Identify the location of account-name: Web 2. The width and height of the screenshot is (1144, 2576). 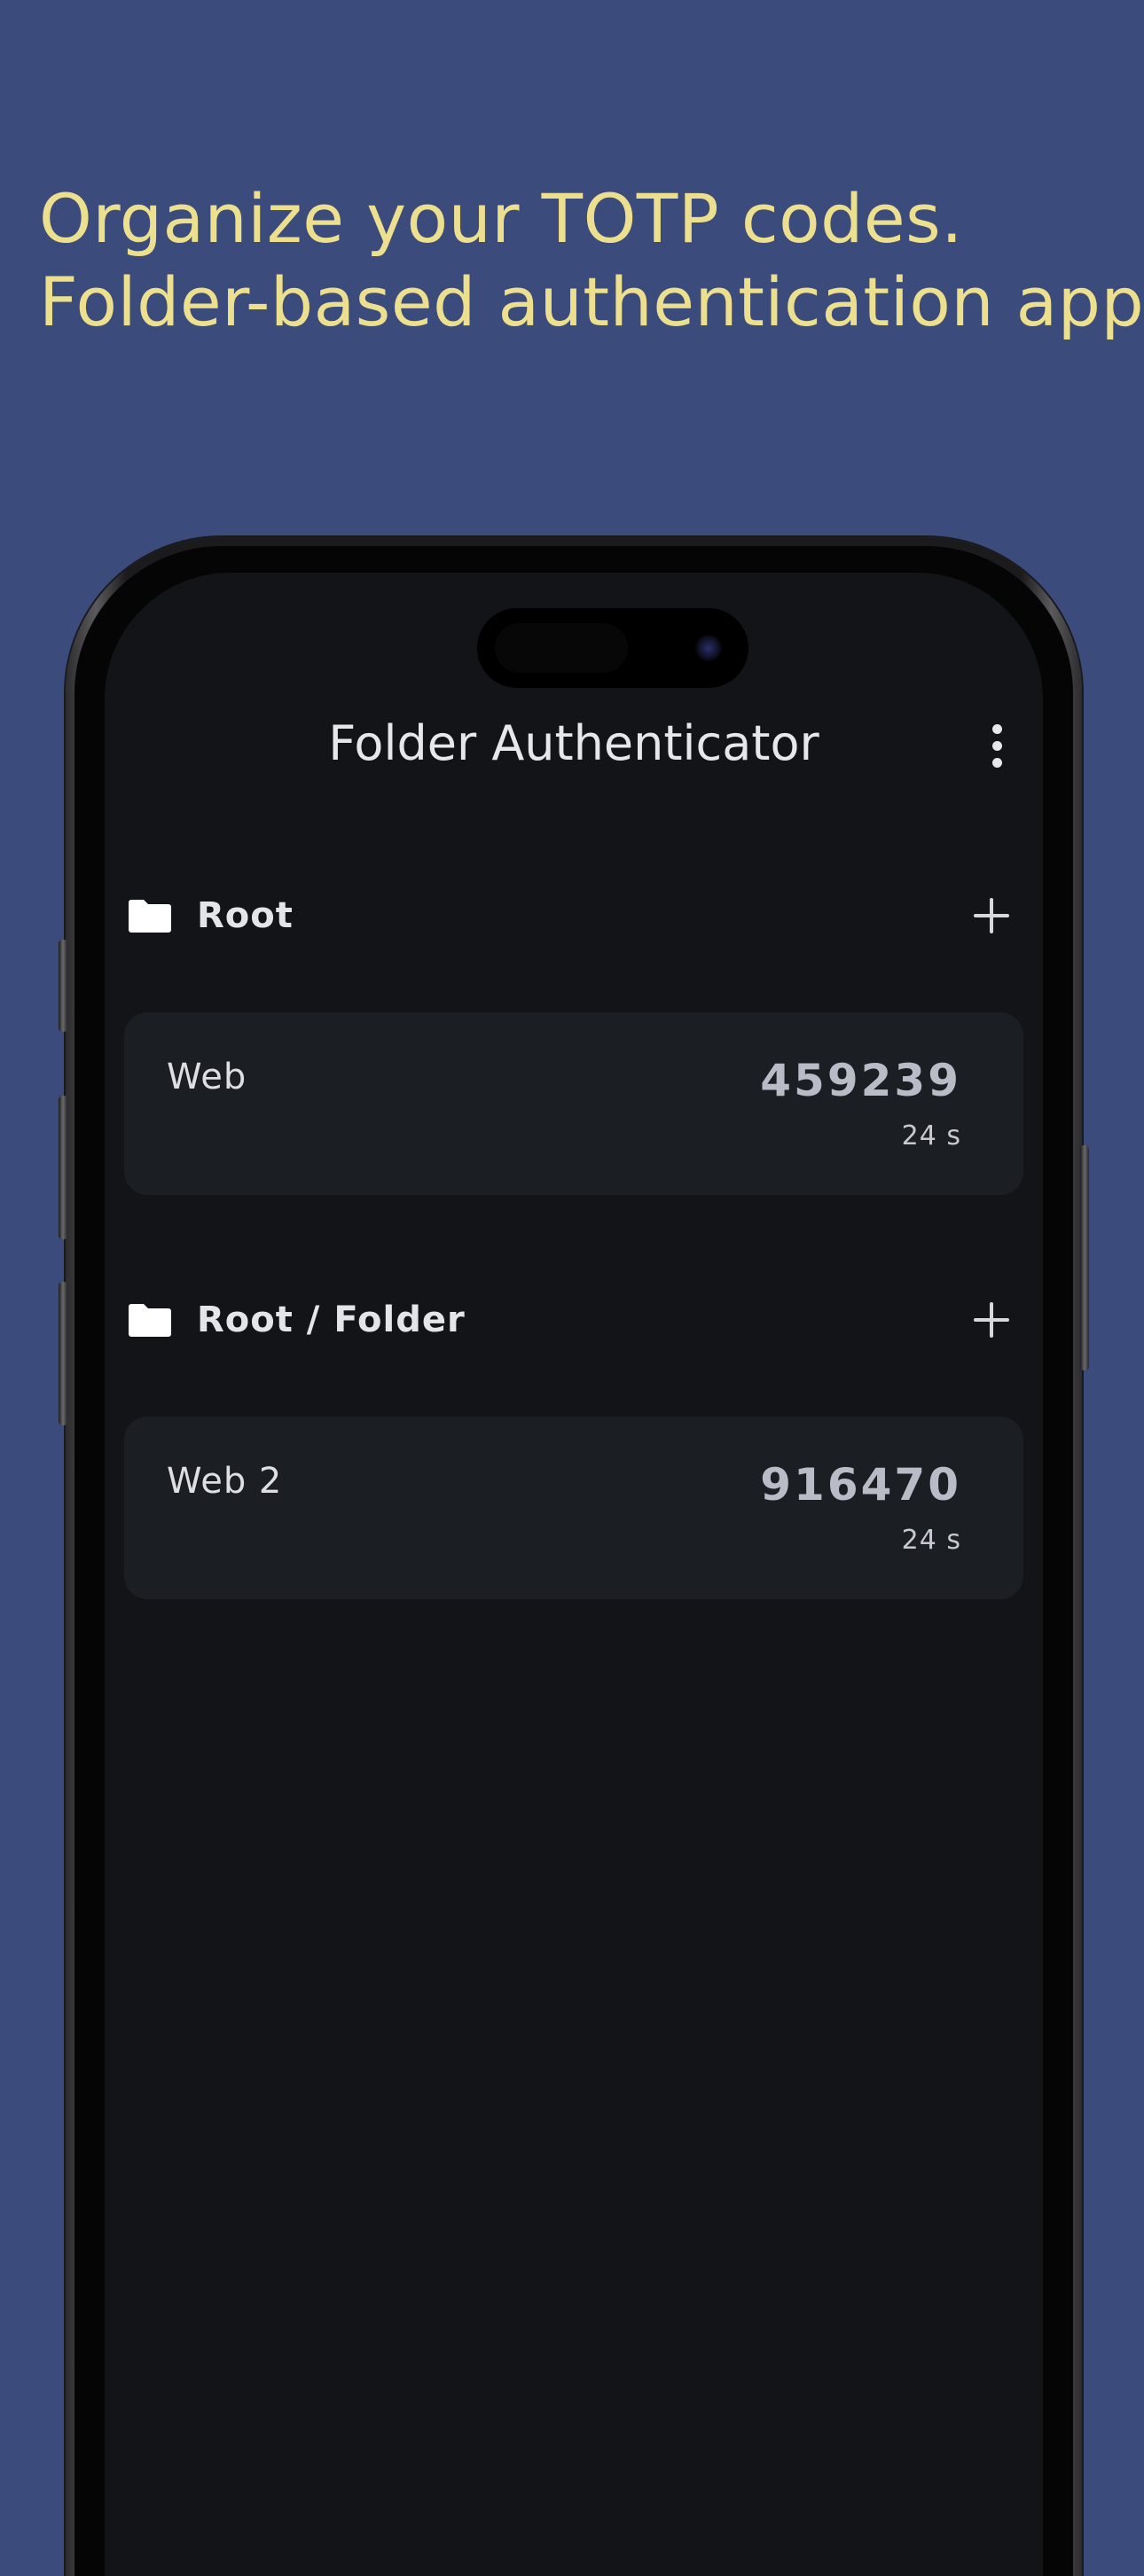
(225, 1481).